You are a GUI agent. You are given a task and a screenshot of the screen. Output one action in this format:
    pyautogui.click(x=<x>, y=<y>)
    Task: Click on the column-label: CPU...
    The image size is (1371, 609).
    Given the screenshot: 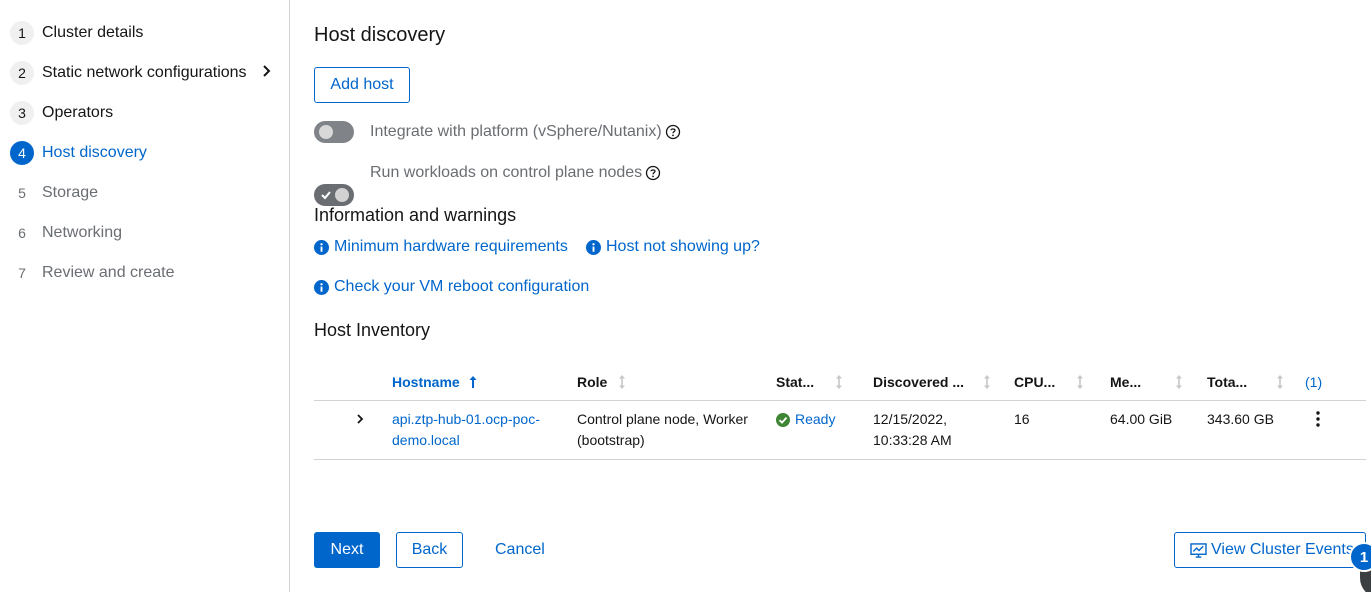 What is the action you would take?
    pyautogui.click(x=1035, y=382)
    